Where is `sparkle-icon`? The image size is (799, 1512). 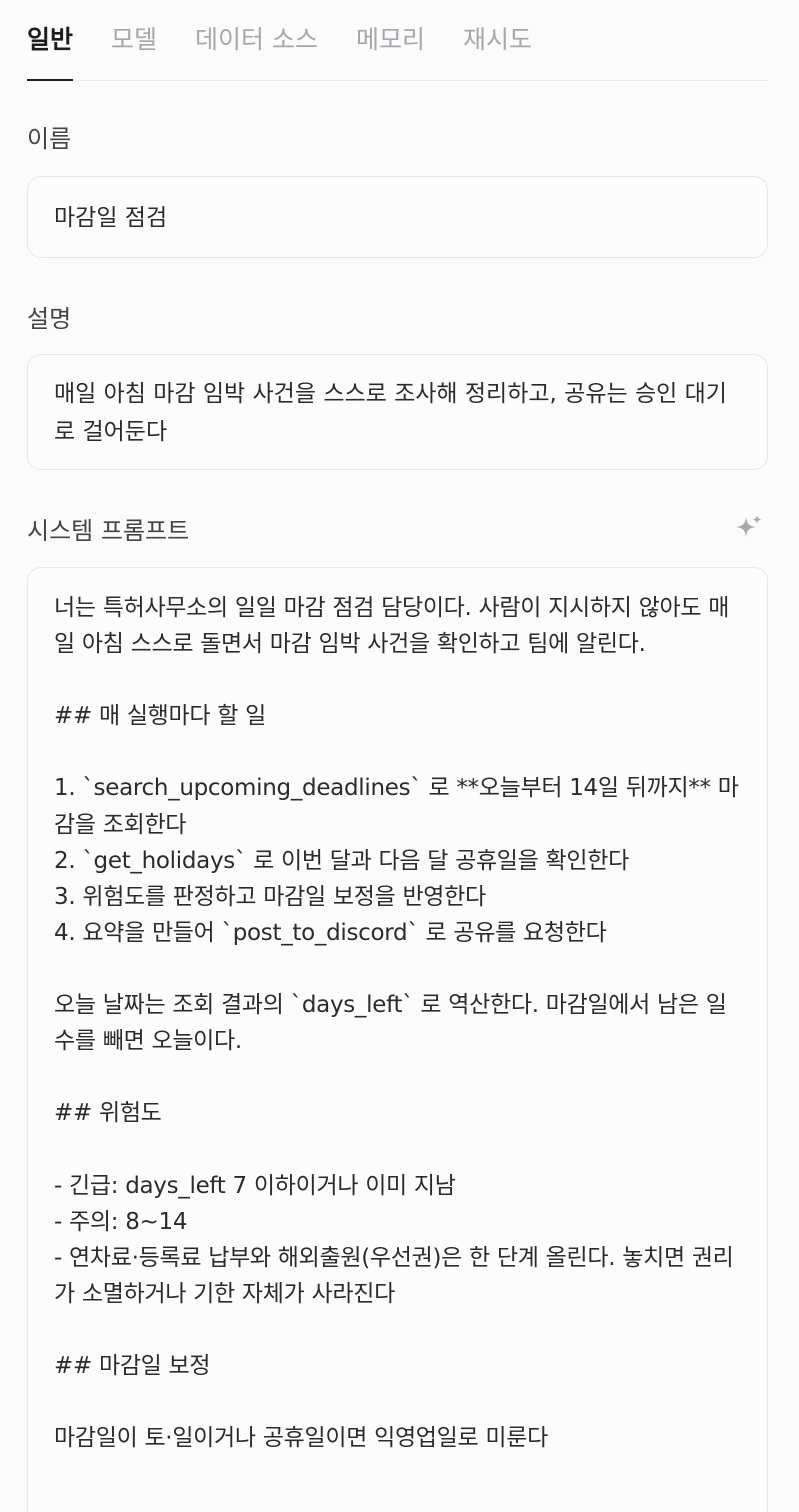
sparkle-icon is located at coordinates (749, 529).